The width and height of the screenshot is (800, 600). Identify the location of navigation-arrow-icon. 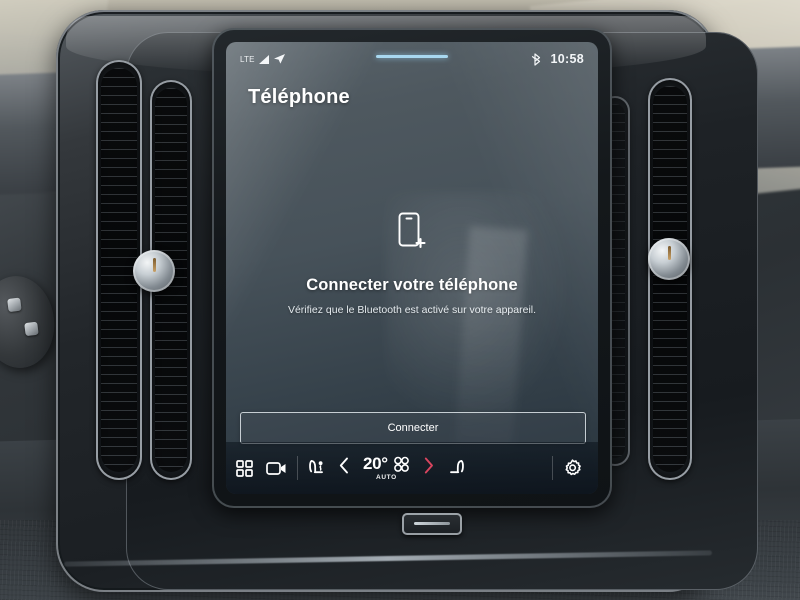
(279, 59).